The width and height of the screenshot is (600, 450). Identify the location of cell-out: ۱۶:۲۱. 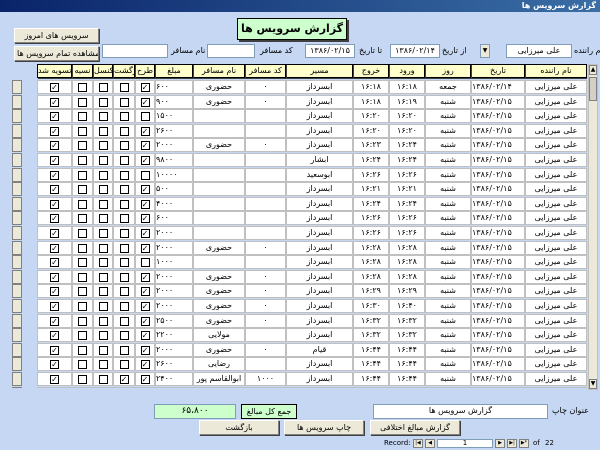
(371, 189).